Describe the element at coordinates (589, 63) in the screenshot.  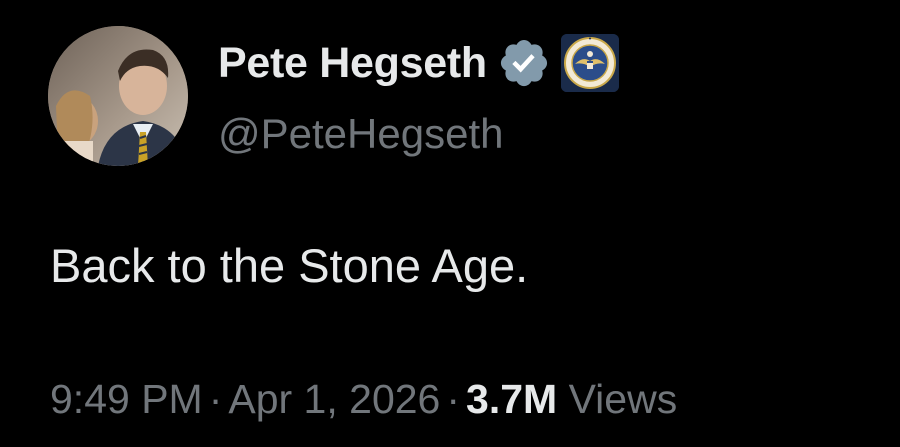
I see `department-of-defense-seal-icon` at that location.